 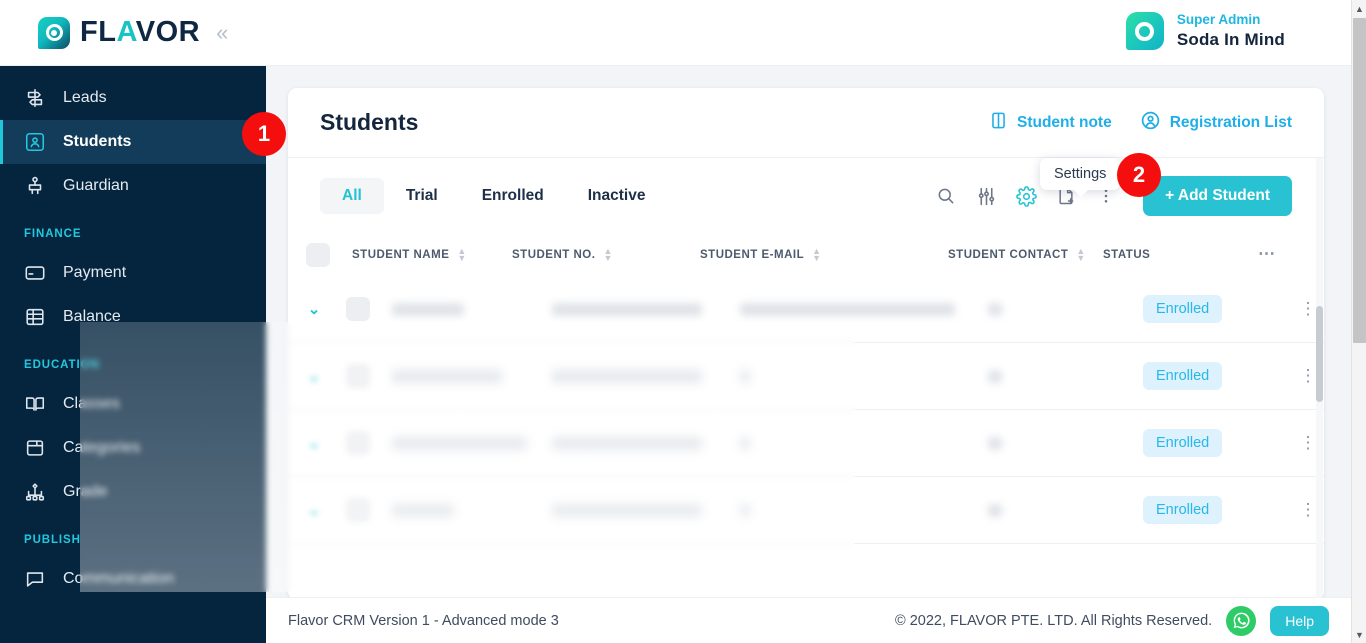 I want to click on settings-tooltip: Settings, so click(x=1080, y=177).